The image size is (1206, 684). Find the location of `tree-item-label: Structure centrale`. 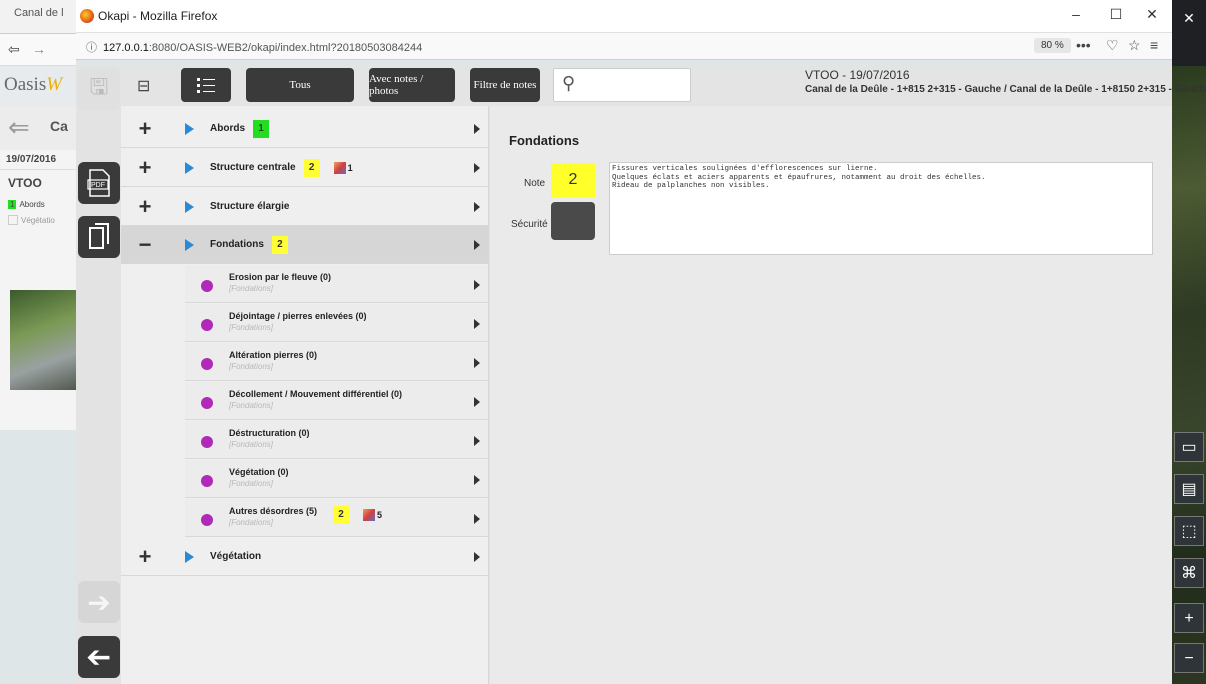

tree-item-label: Structure centrale is located at coordinates (253, 167).